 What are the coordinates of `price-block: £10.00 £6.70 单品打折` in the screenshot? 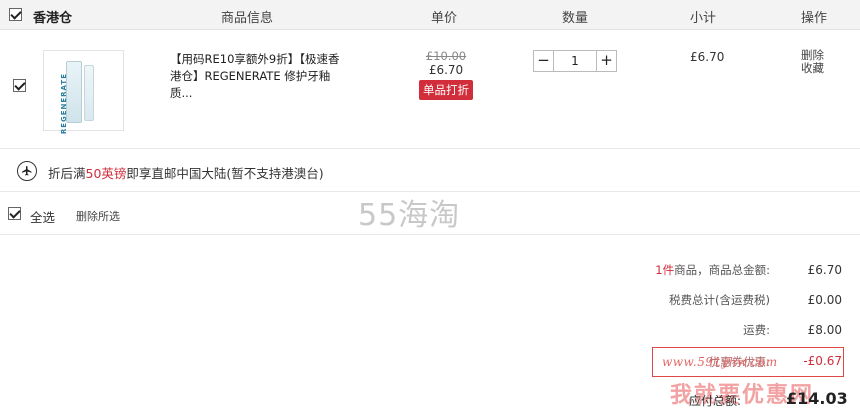 It's located at (446, 74).